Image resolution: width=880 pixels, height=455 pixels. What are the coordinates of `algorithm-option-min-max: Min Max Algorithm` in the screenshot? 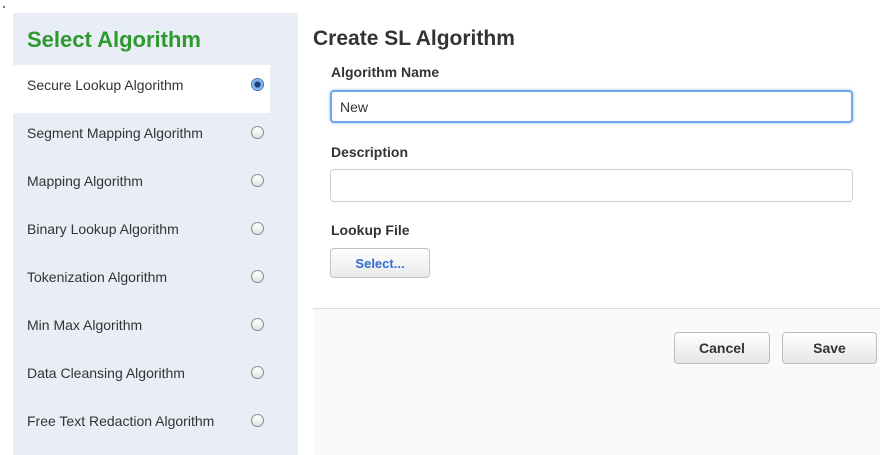 It's located at (141, 329).